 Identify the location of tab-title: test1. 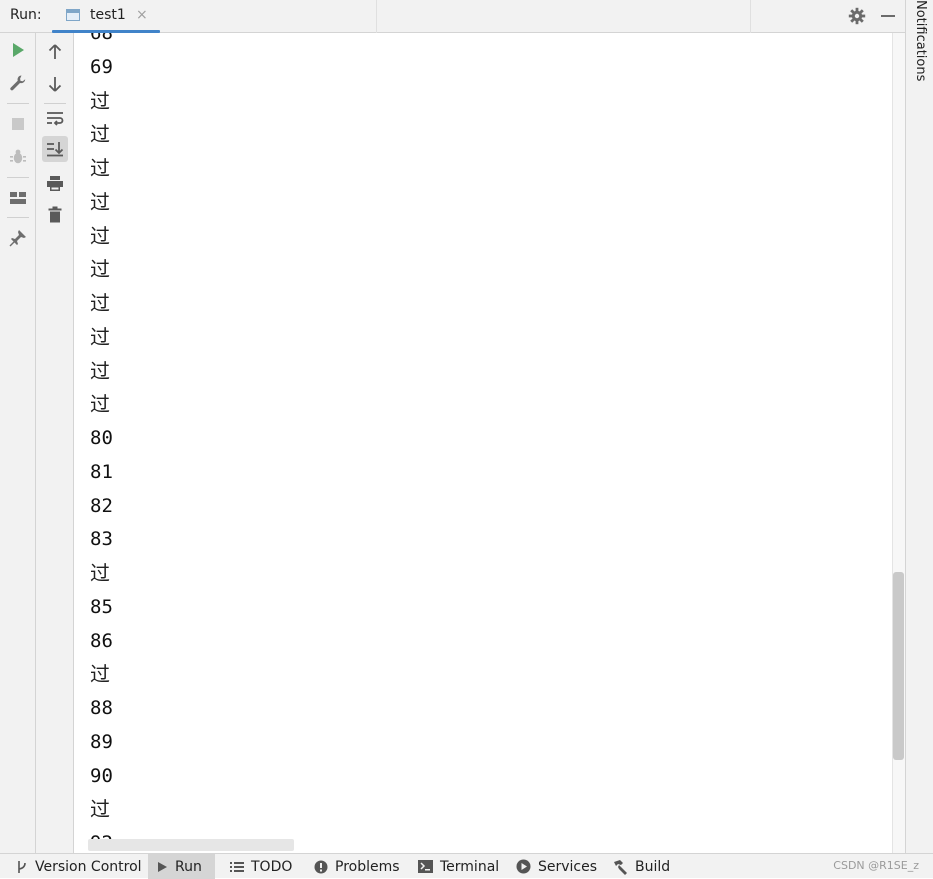
(108, 15).